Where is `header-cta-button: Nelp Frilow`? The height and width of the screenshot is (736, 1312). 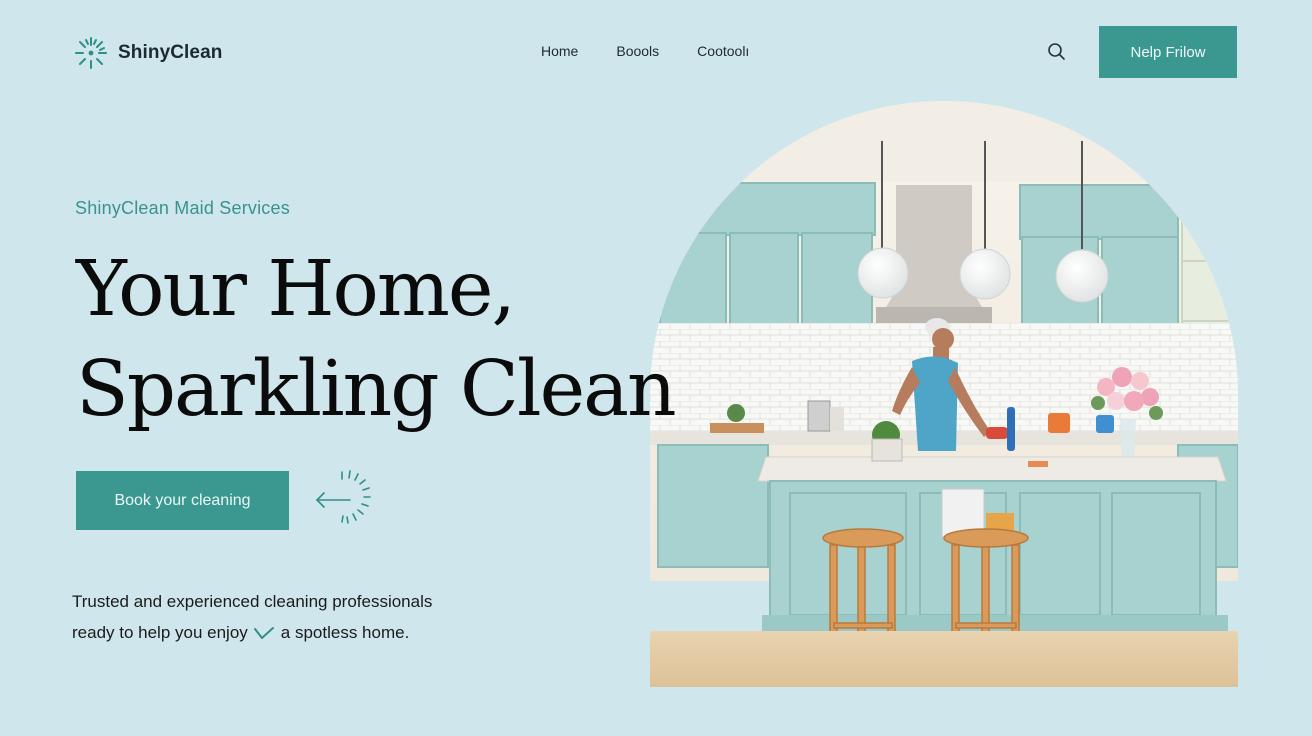 header-cta-button: Nelp Frilow is located at coordinates (1168, 52).